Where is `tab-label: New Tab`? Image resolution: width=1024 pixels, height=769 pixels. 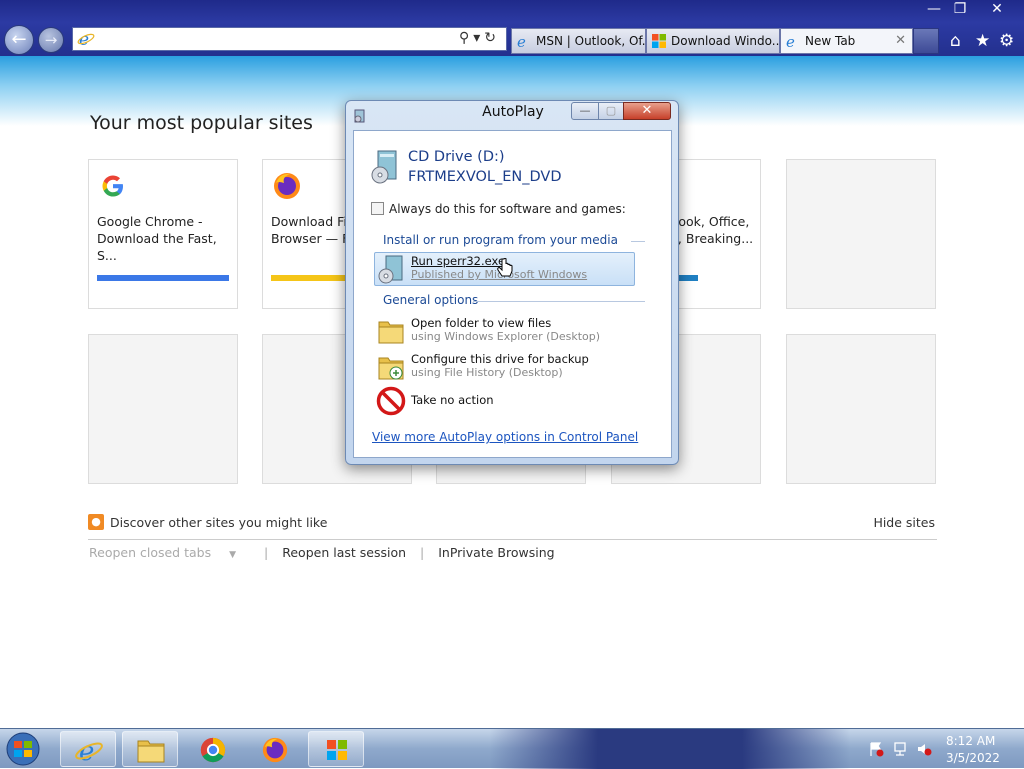
tab-label: New Tab is located at coordinates (830, 41).